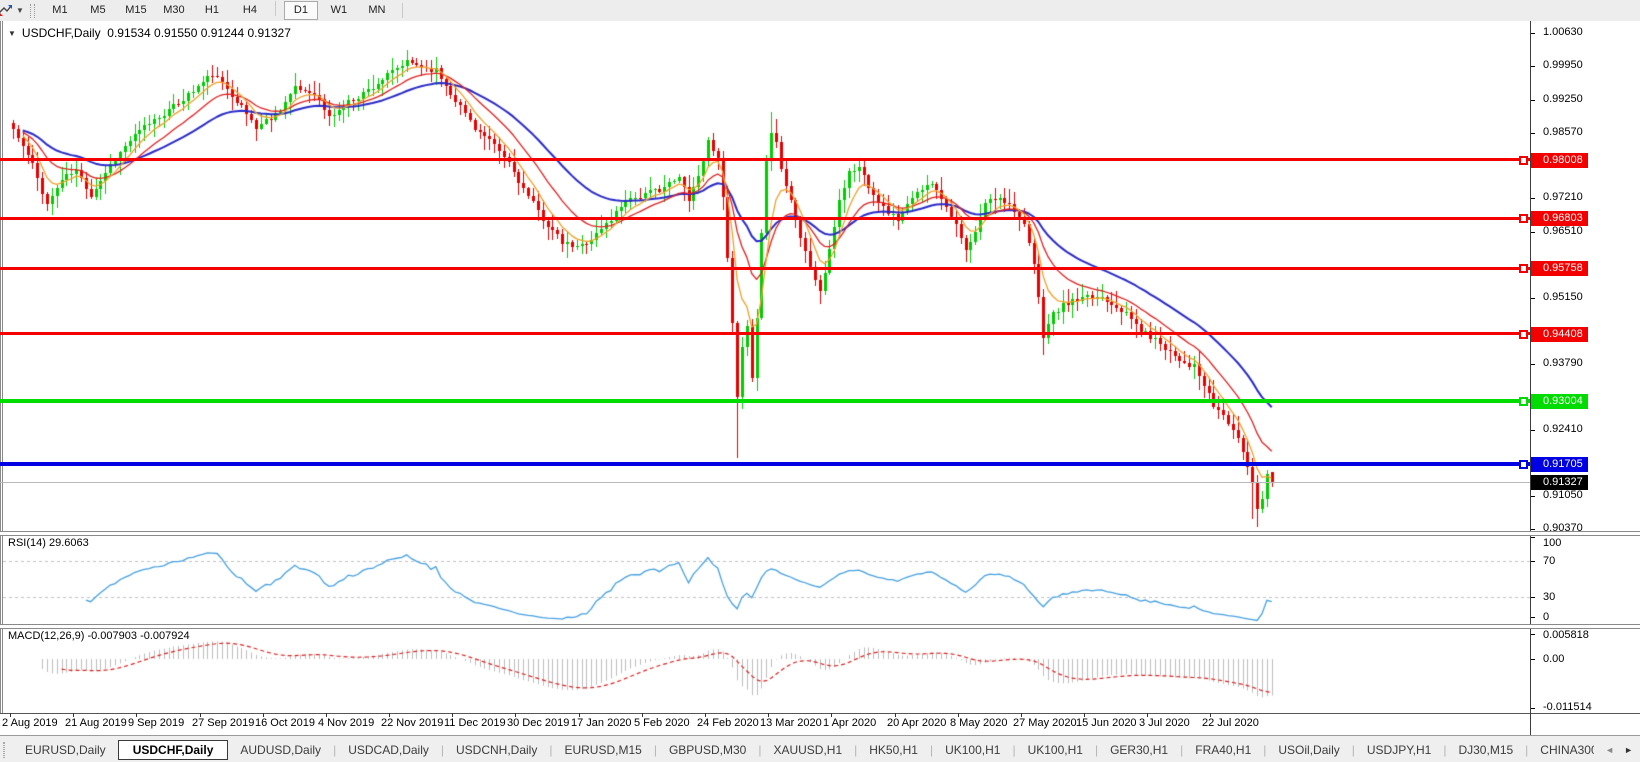 Image resolution: width=1640 pixels, height=762 pixels. I want to click on chart-tab-eurusd-daily: EURUSD,Daily, so click(65, 750).